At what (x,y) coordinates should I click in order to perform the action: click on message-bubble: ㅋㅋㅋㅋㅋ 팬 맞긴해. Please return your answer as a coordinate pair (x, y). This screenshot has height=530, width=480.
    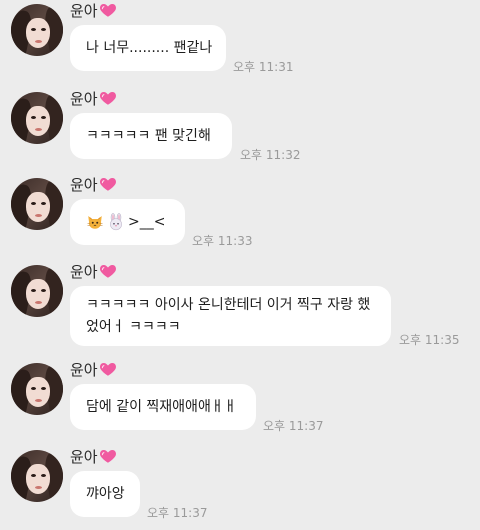
    Looking at the image, I should click on (151, 136).